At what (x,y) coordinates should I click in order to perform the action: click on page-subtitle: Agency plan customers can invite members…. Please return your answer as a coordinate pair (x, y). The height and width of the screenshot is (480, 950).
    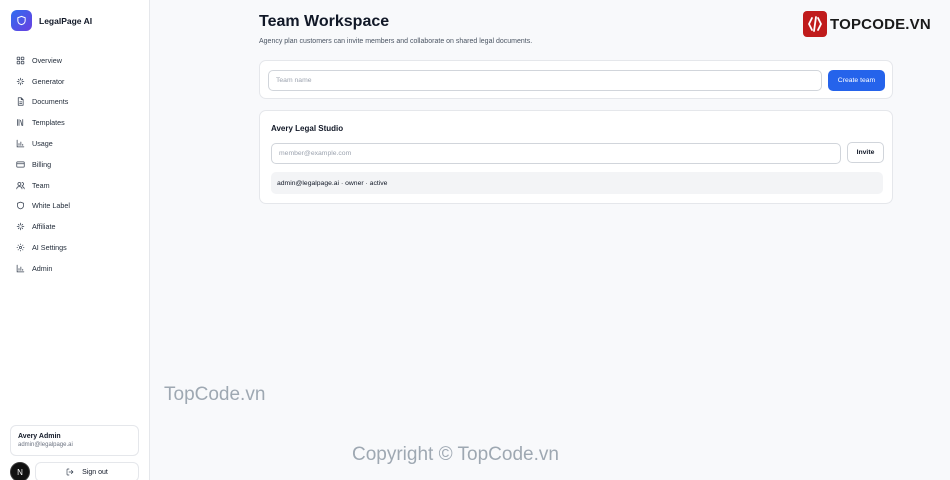
    Looking at the image, I should click on (396, 41).